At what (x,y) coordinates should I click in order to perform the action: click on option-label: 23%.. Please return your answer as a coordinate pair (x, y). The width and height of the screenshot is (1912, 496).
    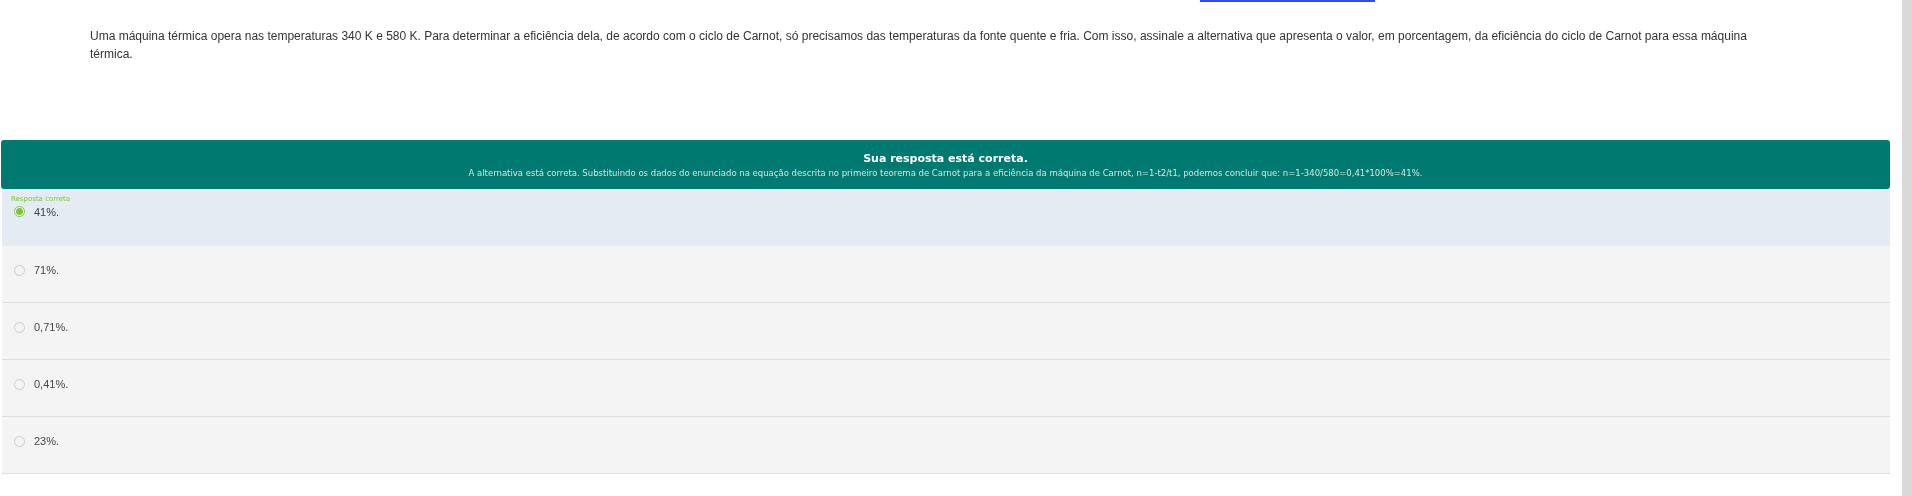
    Looking at the image, I should click on (47, 441).